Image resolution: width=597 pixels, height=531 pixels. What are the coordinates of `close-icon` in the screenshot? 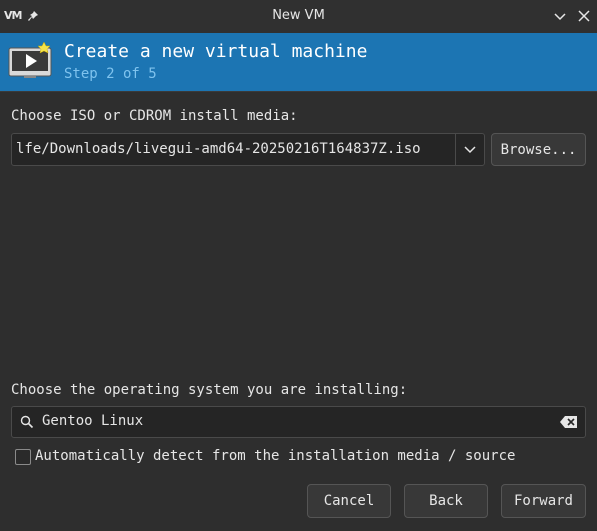 It's located at (584, 16).